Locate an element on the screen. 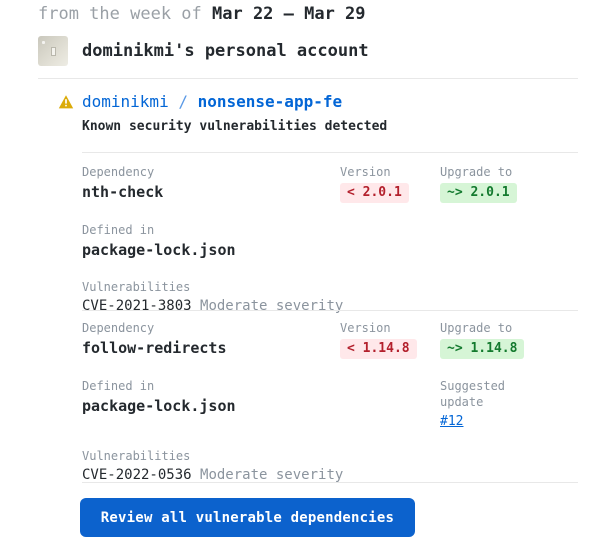  repository-owner: dominikmi is located at coordinates (125, 101).